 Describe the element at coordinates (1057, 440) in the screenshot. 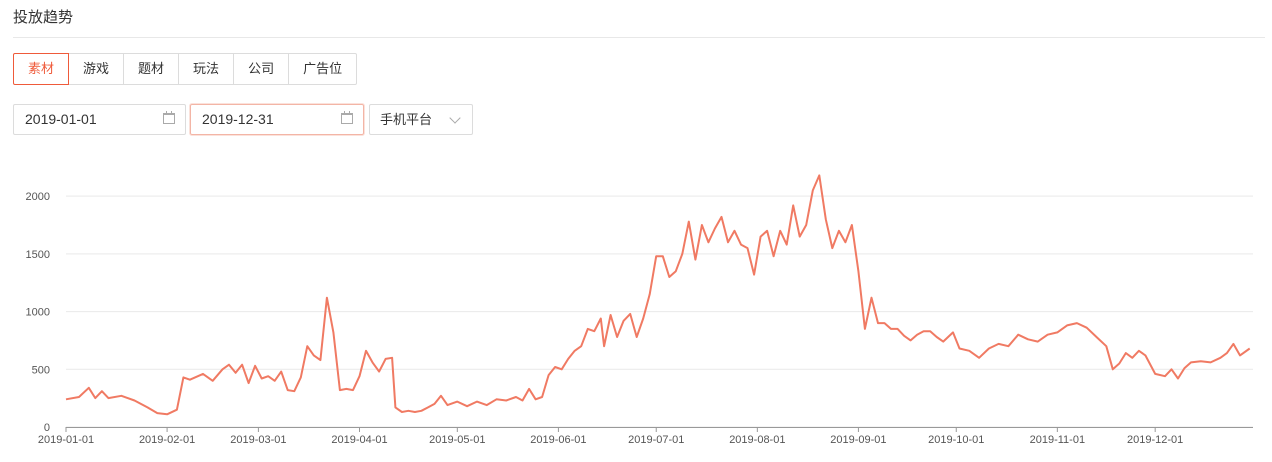

I see `x-tick-label: 2019-11-01` at that location.